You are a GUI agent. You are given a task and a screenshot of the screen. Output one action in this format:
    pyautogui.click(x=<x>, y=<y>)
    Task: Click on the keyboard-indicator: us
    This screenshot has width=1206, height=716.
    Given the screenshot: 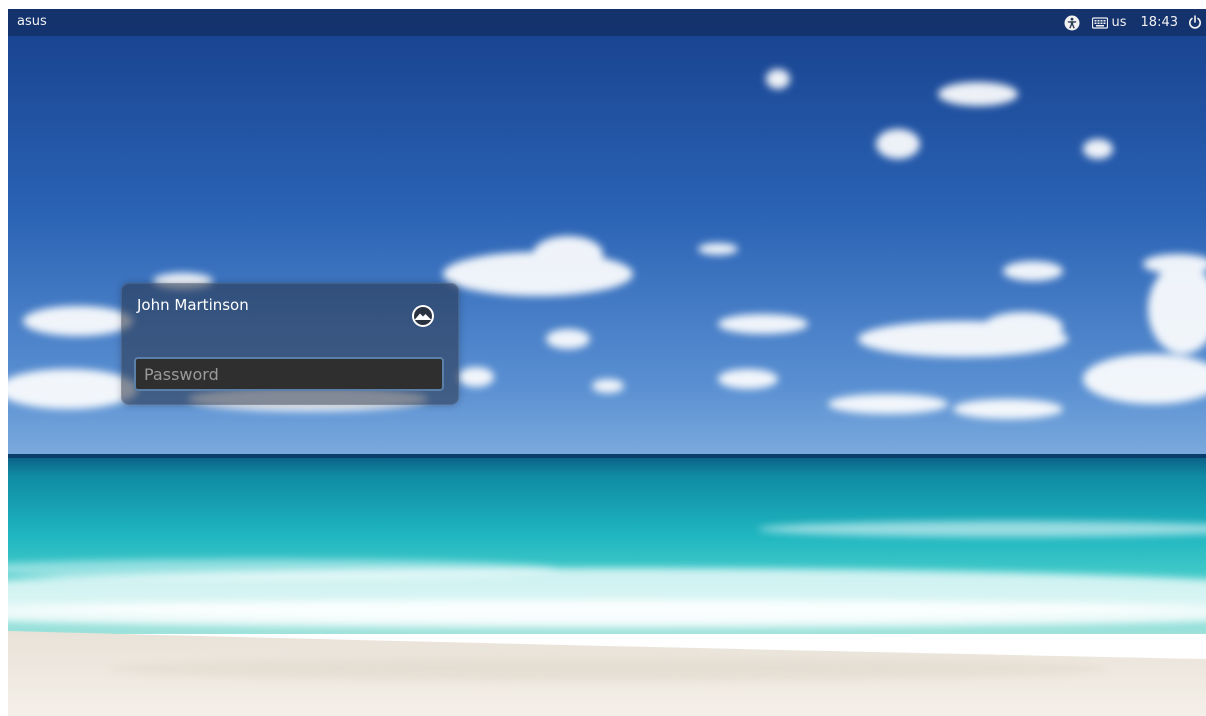 What is the action you would take?
    pyautogui.click(x=1109, y=22)
    